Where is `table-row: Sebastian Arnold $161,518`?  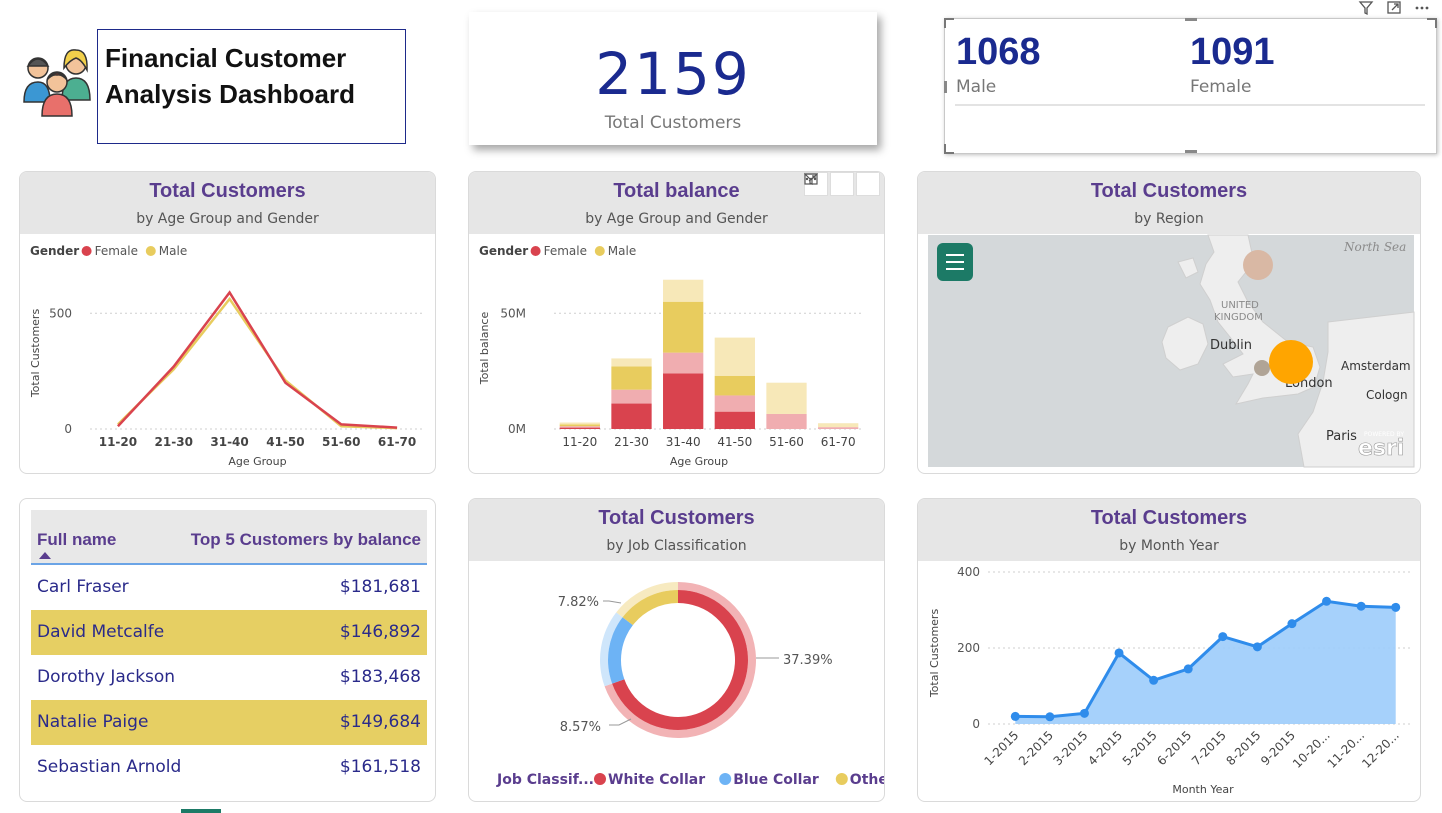 table-row: Sebastian Arnold $161,518 is located at coordinates (229, 767).